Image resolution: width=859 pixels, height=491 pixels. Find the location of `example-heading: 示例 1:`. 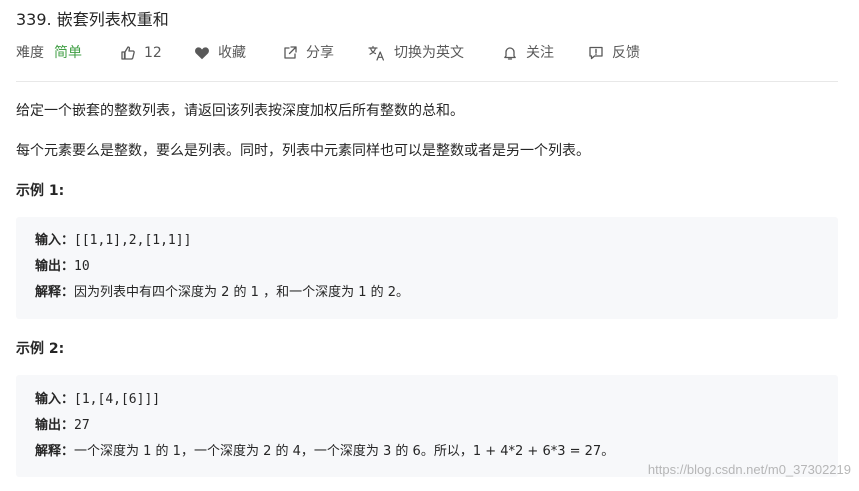

example-heading: 示例 1: is located at coordinates (40, 191).